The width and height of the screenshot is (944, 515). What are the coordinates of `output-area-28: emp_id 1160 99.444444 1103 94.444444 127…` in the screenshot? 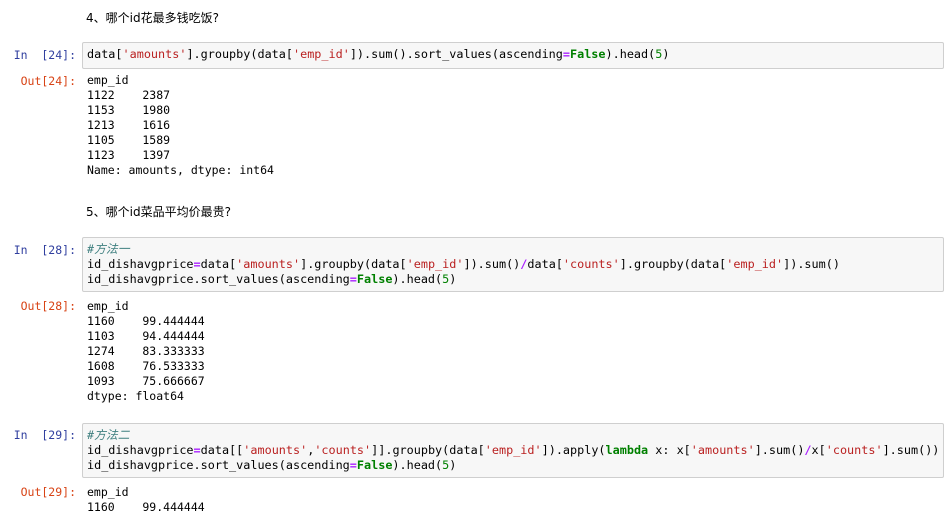 It's located at (146, 351).